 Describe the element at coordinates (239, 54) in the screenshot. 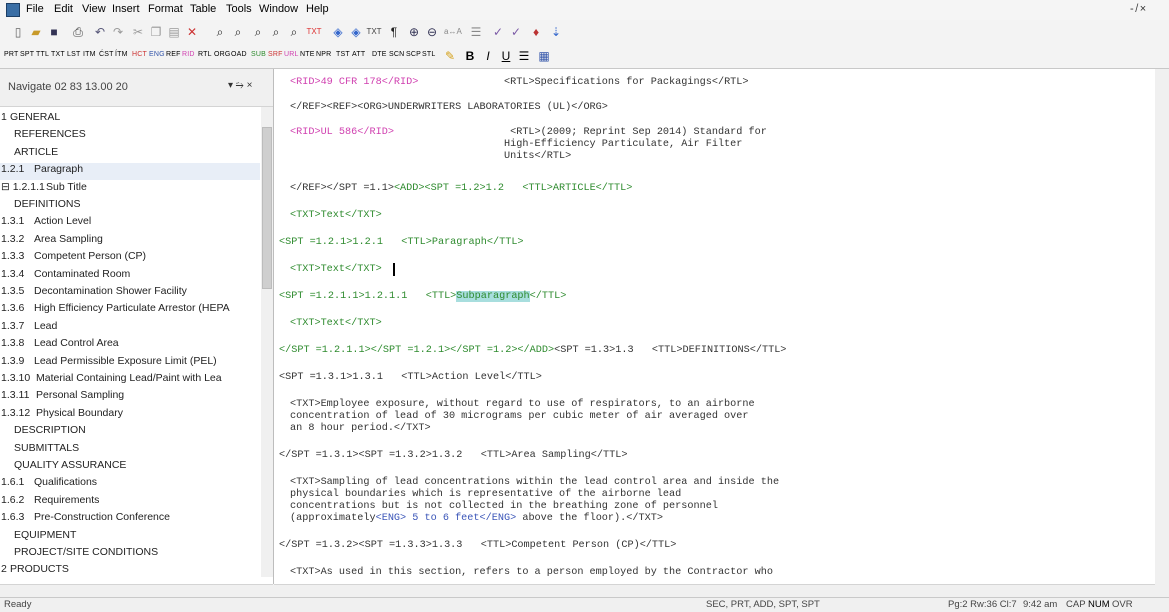

I see `tag-button-oad: OAD` at that location.